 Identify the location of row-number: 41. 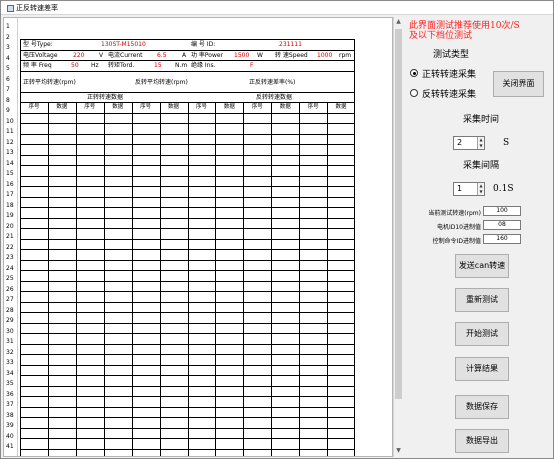
(10, 446).